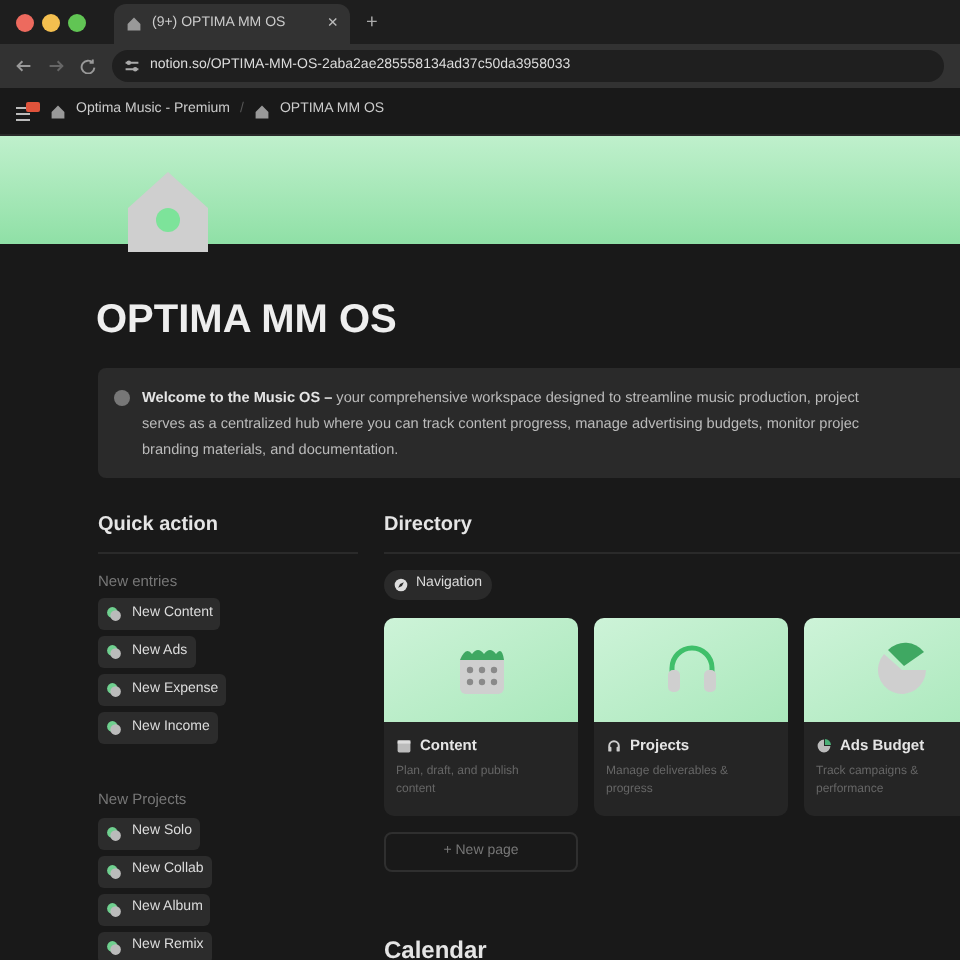  Describe the element at coordinates (51, 22) in the screenshot. I see `minimize-window-icon` at that location.